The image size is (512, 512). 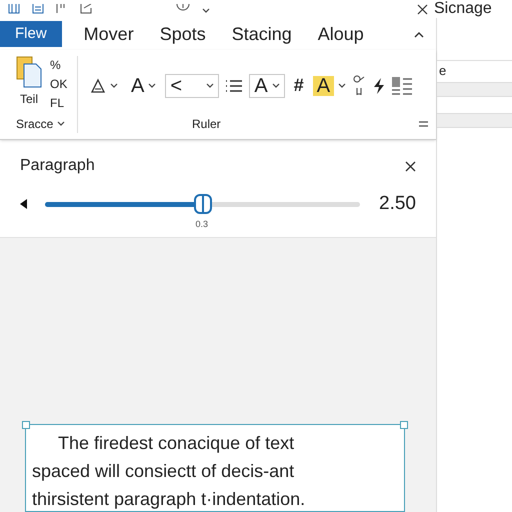 What do you see at coordinates (442, 70) in the screenshot?
I see `row-text: e` at bounding box center [442, 70].